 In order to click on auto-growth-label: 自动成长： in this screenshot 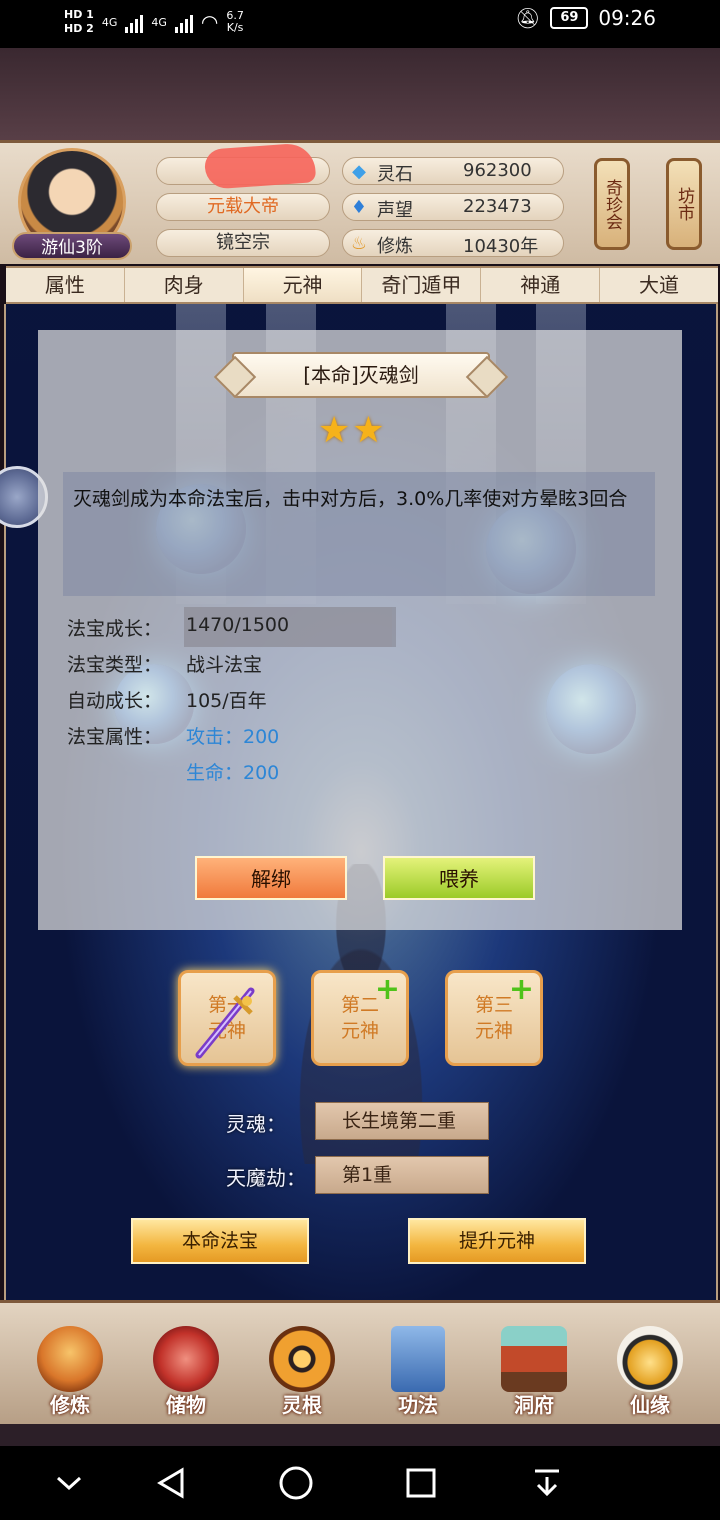, I will do `click(115, 701)`.